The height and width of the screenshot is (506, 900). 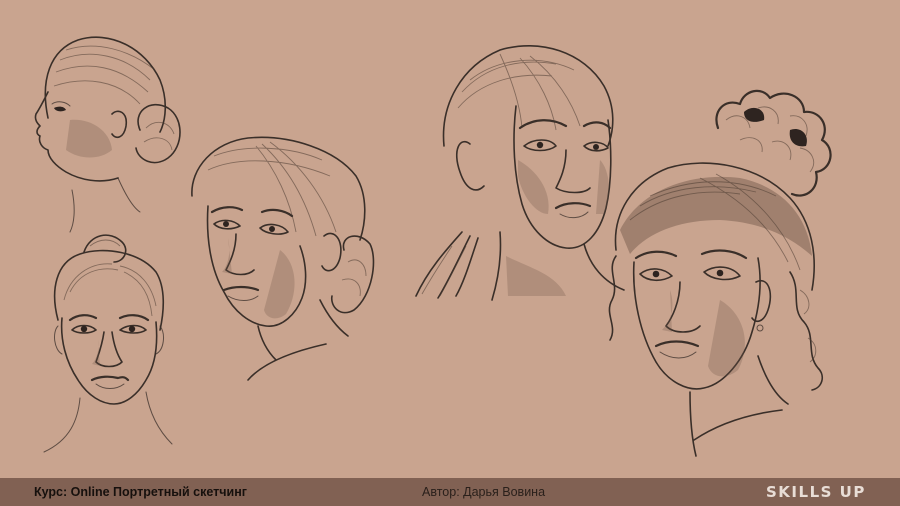 What do you see at coordinates (283, 258) in the screenshot?
I see `portrait-three-quarter` at bounding box center [283, 258].